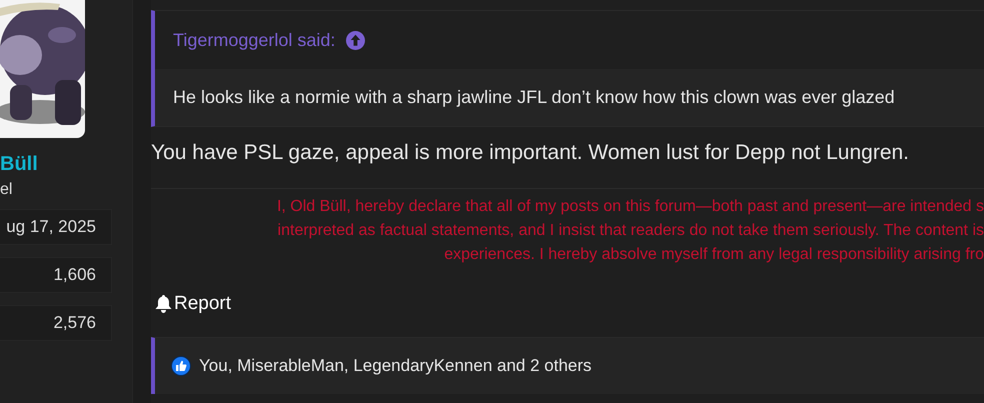  What do you see at coordinates (163, 304) in the screenshot?
I see `bell-icon` at bounding box center [163, 304].